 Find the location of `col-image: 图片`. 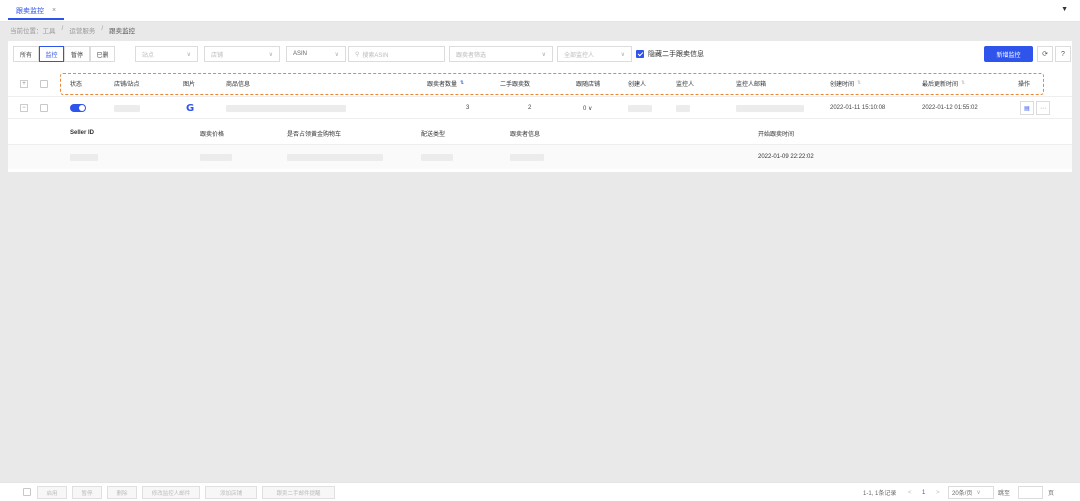

col-image: 图片 is located at coordinates (189, 84).